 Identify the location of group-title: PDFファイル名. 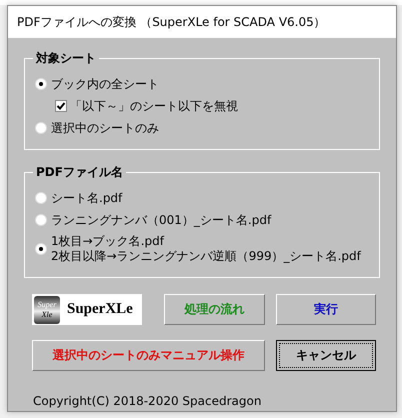
(79, 172).